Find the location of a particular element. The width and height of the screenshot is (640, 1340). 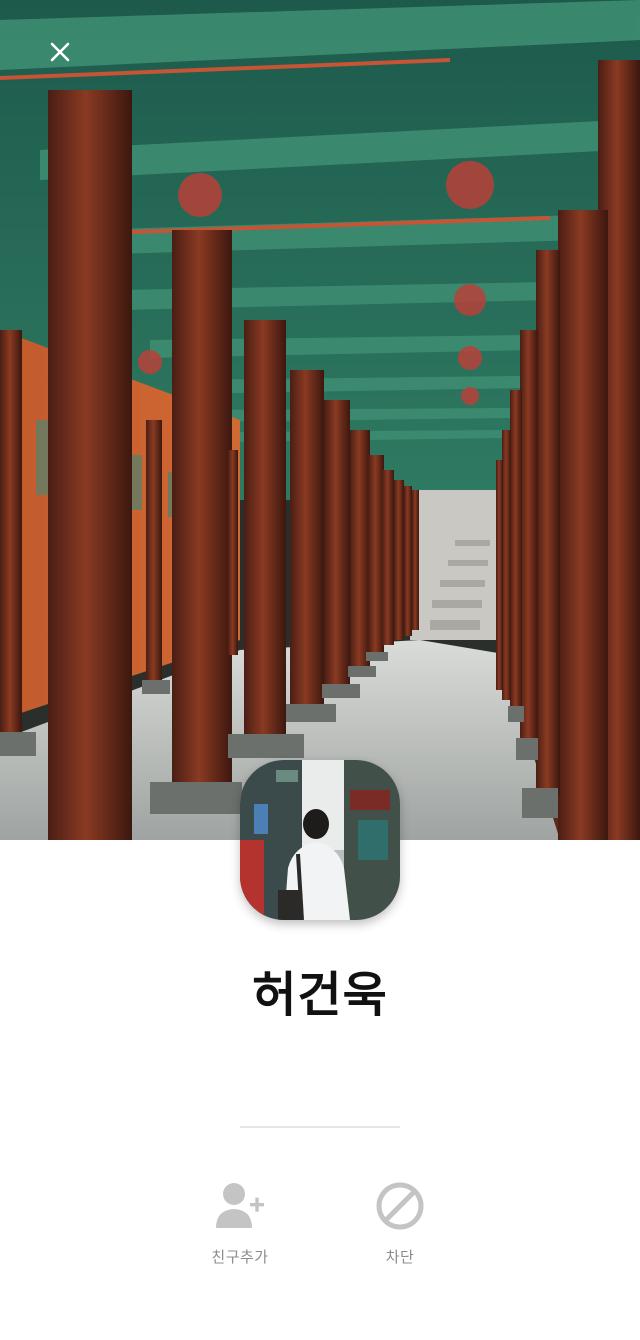

profile-name: 허건욱 is located at coordinates (320, 995).